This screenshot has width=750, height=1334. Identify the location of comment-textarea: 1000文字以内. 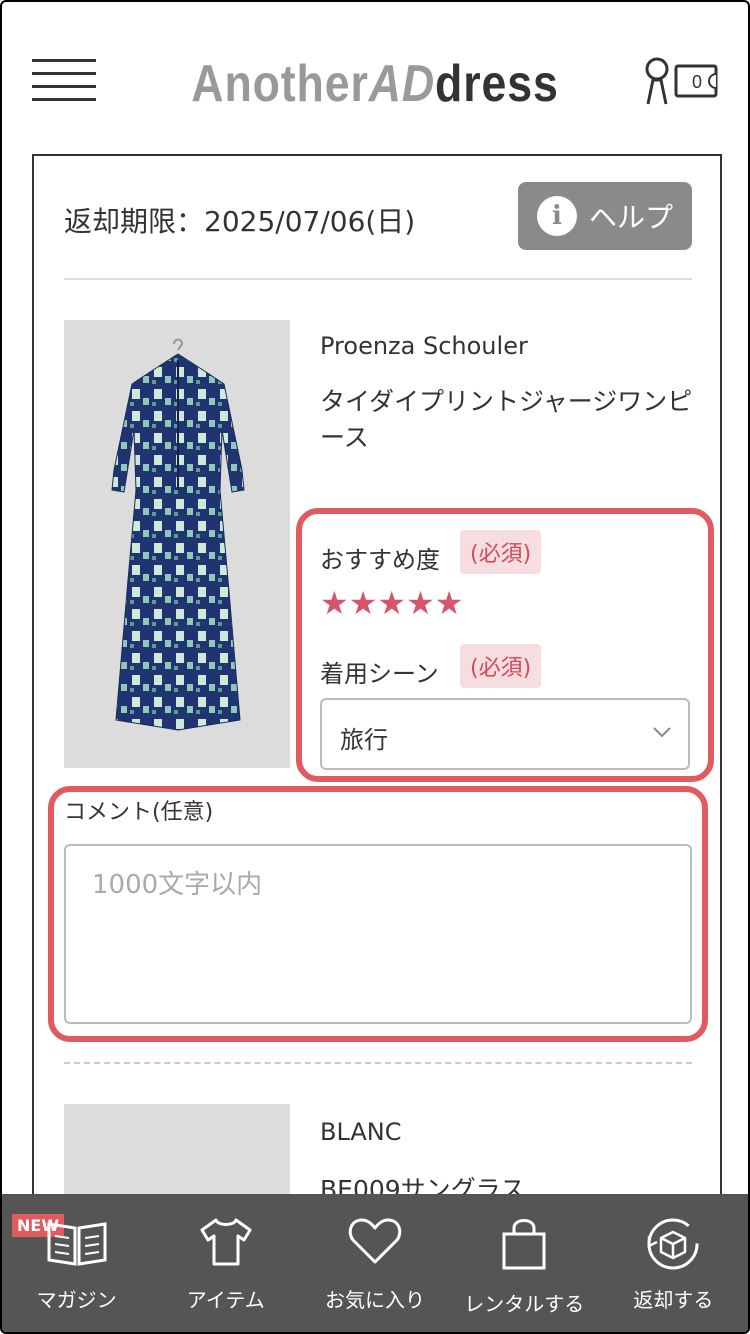
(378, 934).